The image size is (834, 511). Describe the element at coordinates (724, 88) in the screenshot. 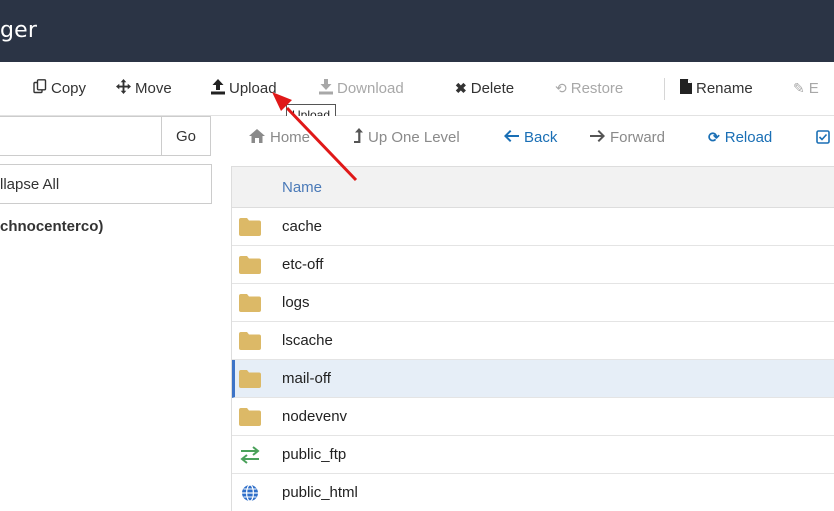

I see `rename-label: Rename` at that location.